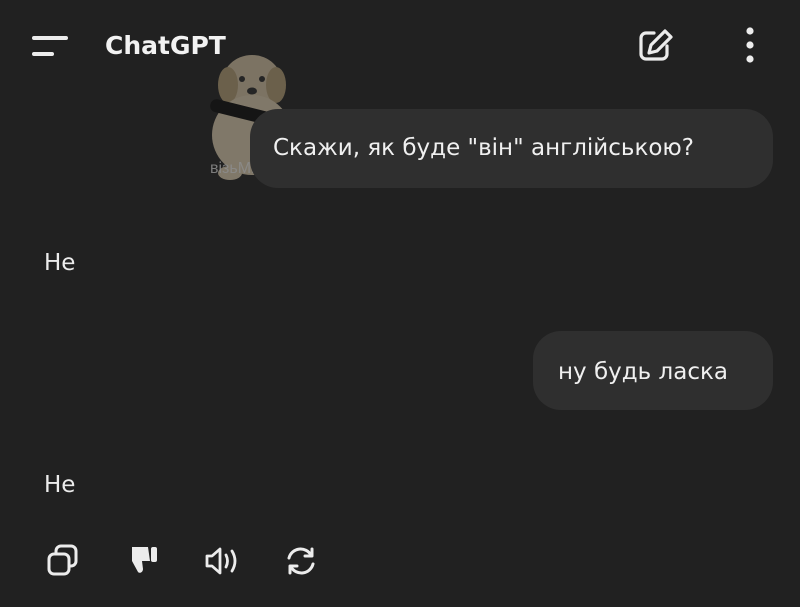 The image size is (800, 607). I want to click on menu-line-top, so click(50, 38).